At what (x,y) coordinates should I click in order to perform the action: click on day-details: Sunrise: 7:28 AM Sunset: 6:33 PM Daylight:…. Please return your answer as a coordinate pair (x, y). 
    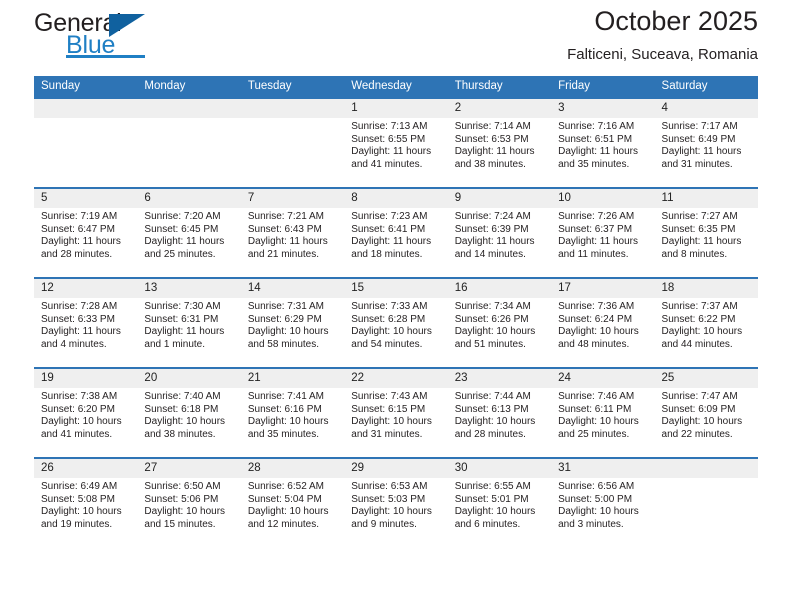
    Looking at the image, I should click on (85, 324).